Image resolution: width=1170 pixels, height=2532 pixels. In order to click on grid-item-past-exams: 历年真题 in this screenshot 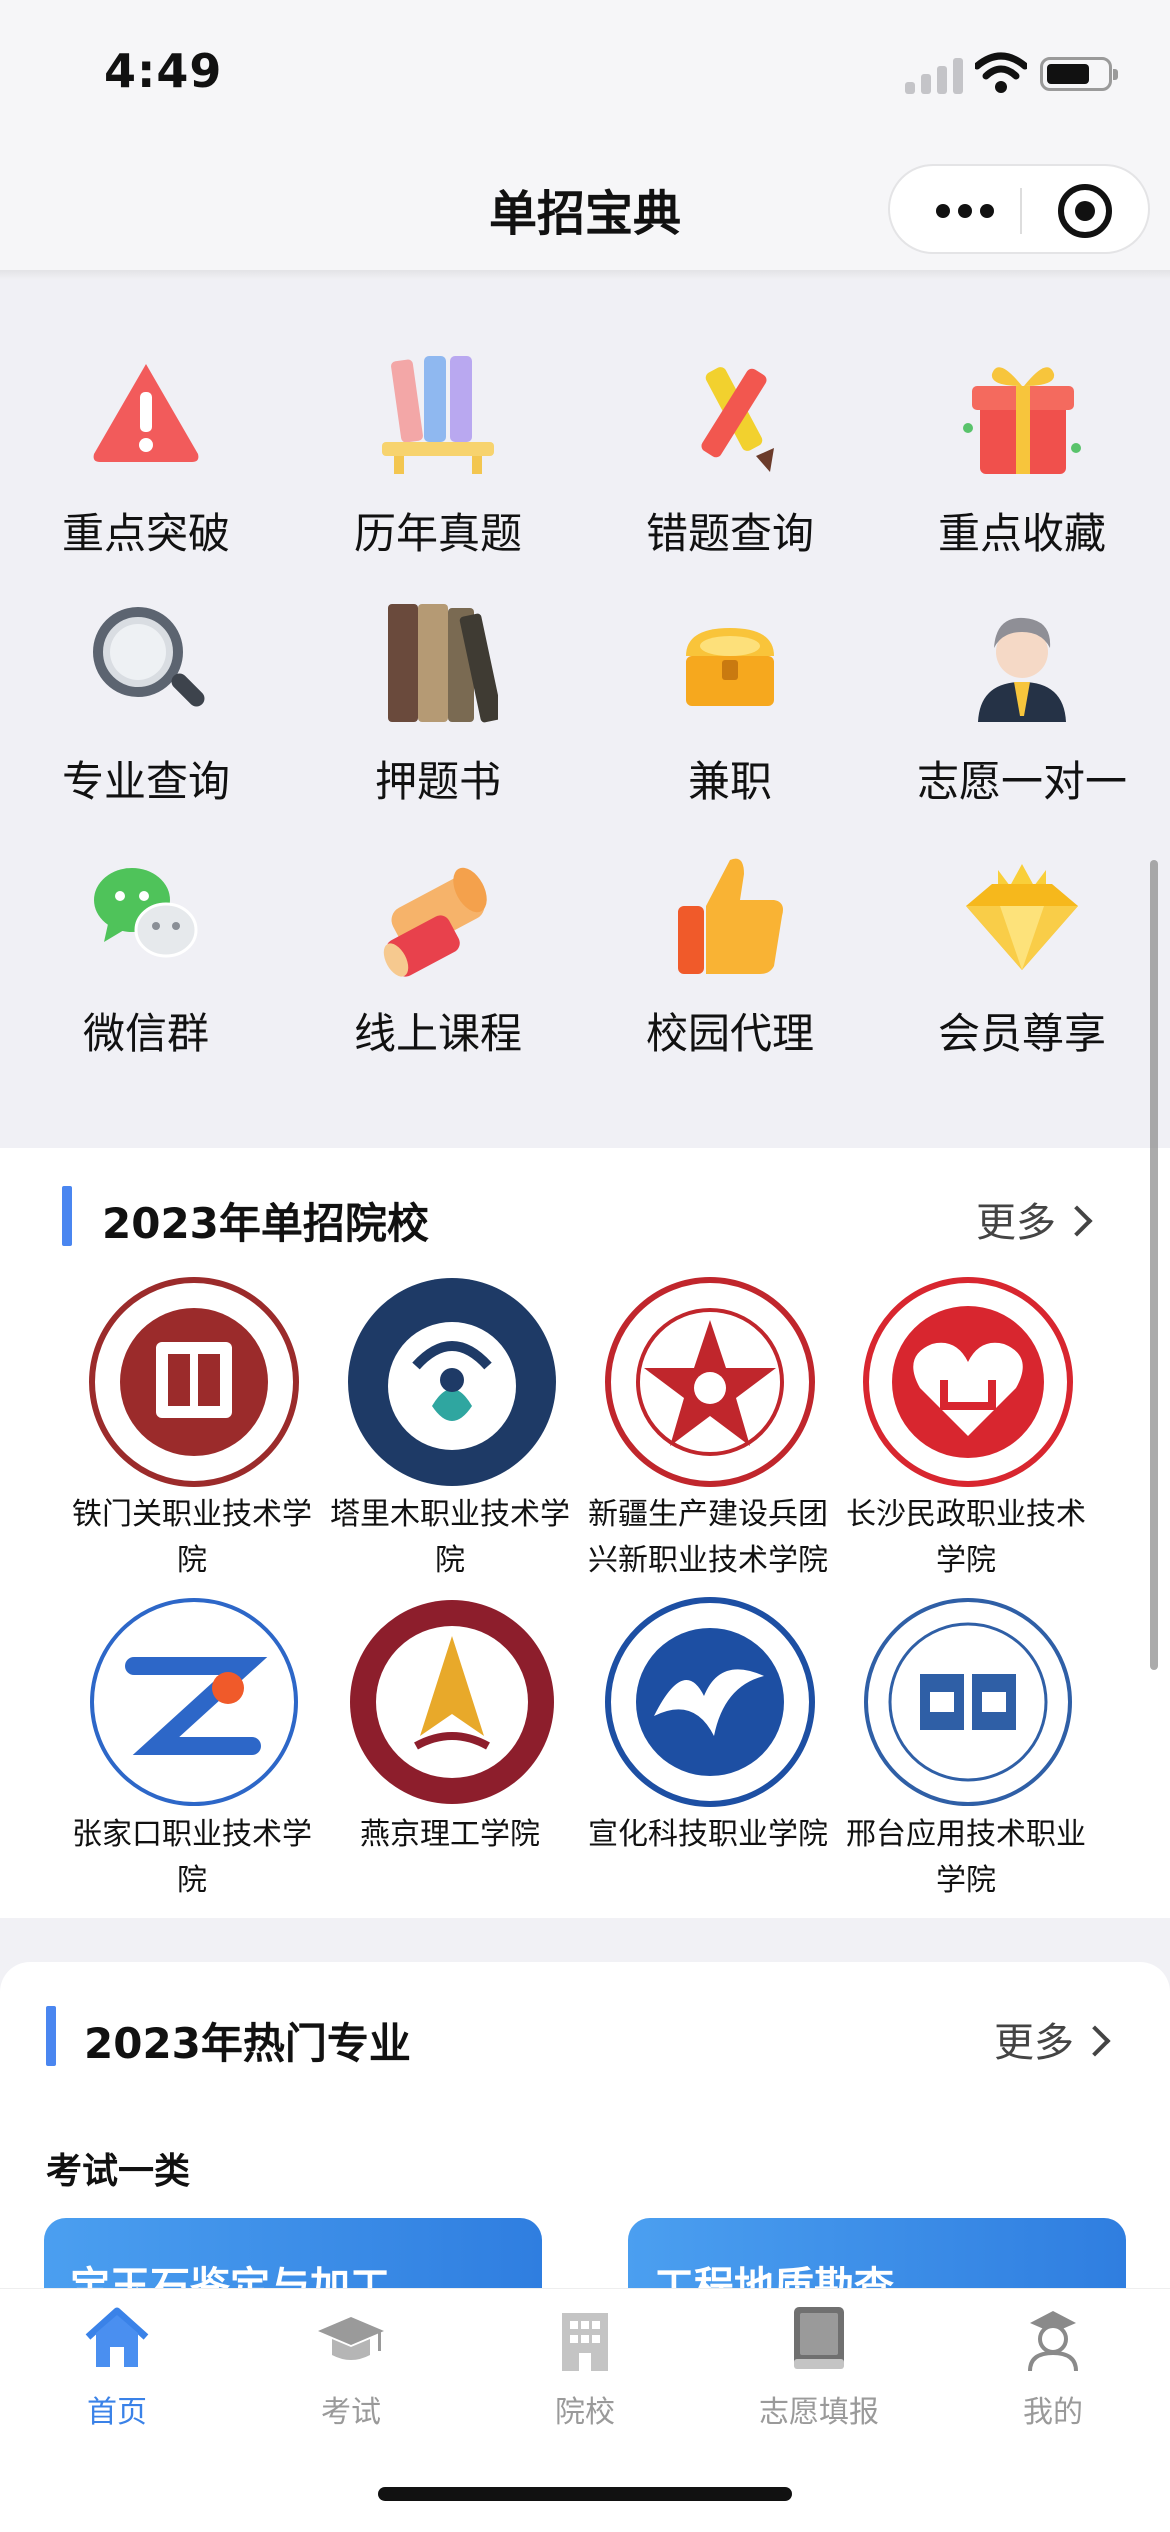, I will do `click(438, 460)`.